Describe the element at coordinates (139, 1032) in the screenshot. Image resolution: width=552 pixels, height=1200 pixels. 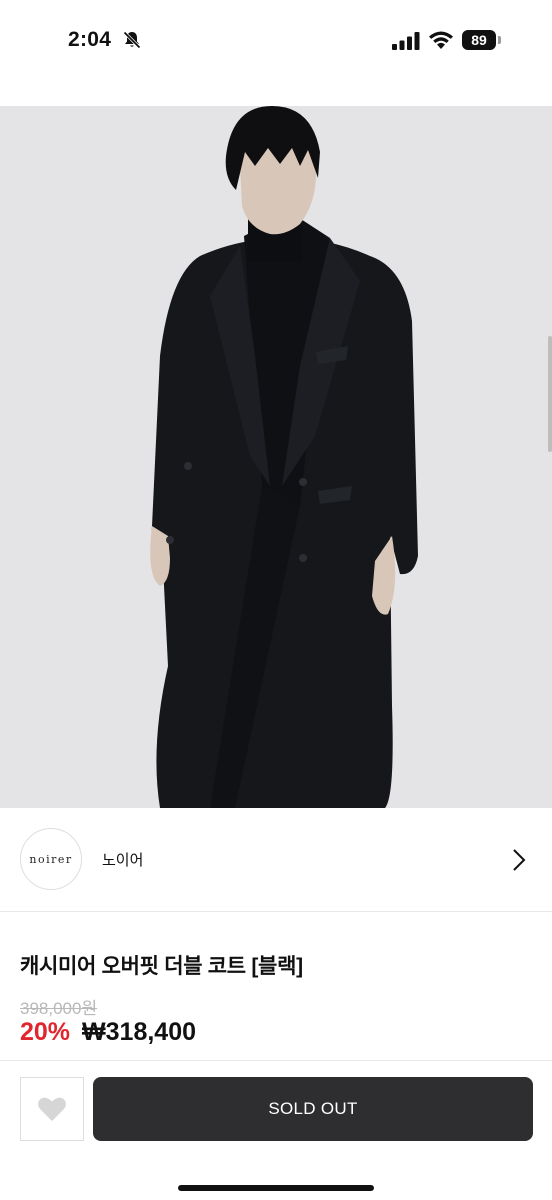
I see `sale-price: ₩318,400` at that location.